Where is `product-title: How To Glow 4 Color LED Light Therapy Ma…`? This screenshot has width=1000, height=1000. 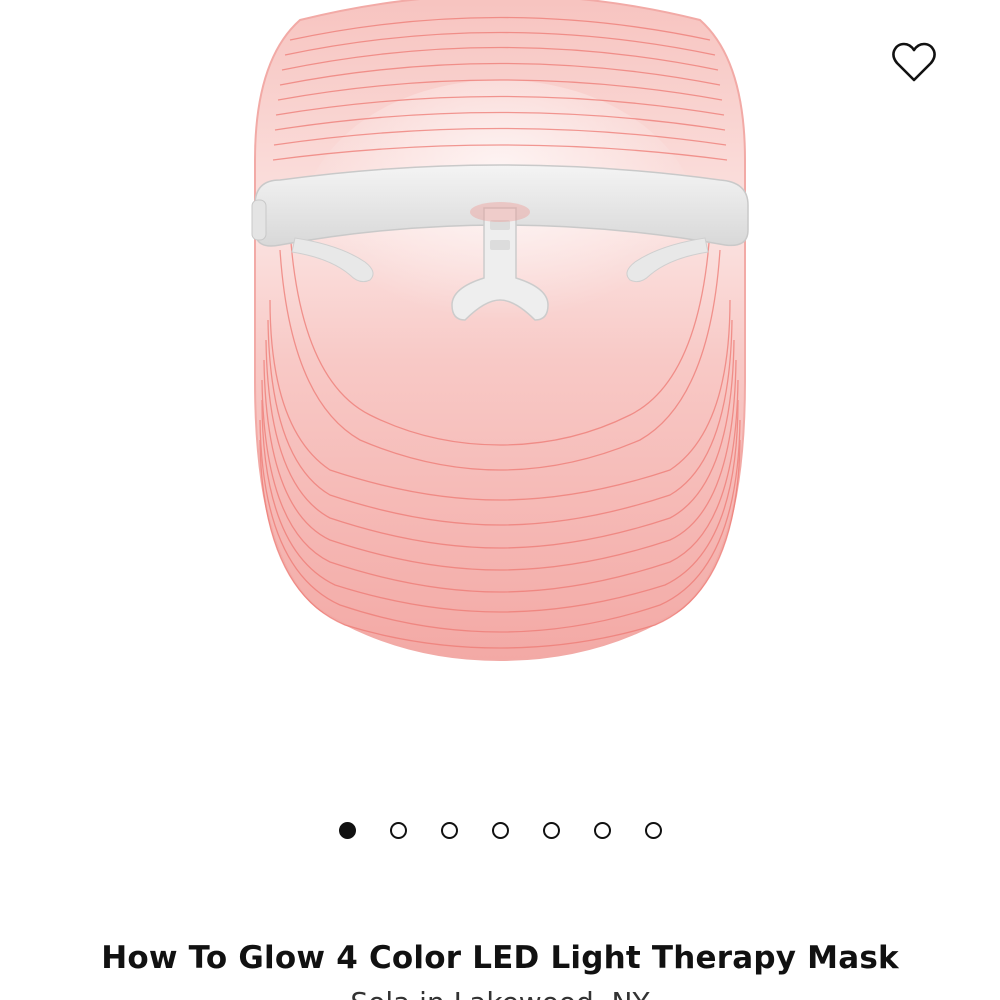
product-title: How To Glow 4 Color LED Light Therapy Ma… is located at coordinates (500, 958).